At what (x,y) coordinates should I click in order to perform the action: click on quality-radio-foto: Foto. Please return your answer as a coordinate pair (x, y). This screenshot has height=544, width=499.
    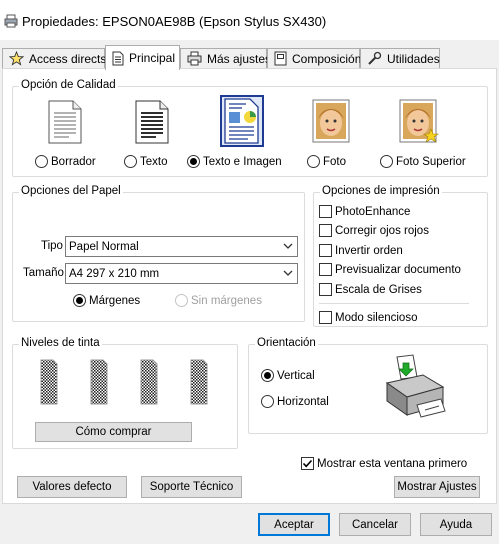
    Looking at the image, I should click on (326, 161).